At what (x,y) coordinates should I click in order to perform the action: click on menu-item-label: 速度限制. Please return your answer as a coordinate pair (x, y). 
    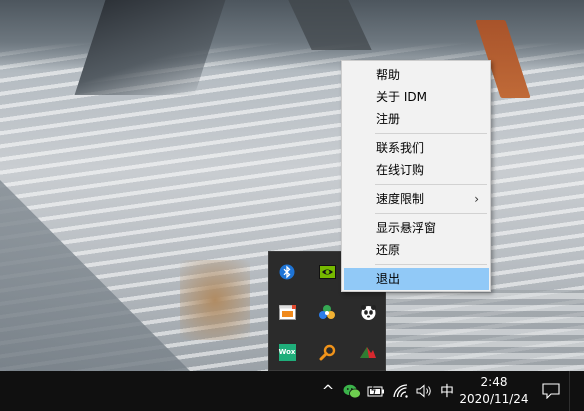
    Looking at the image, I should click on (400, 199).